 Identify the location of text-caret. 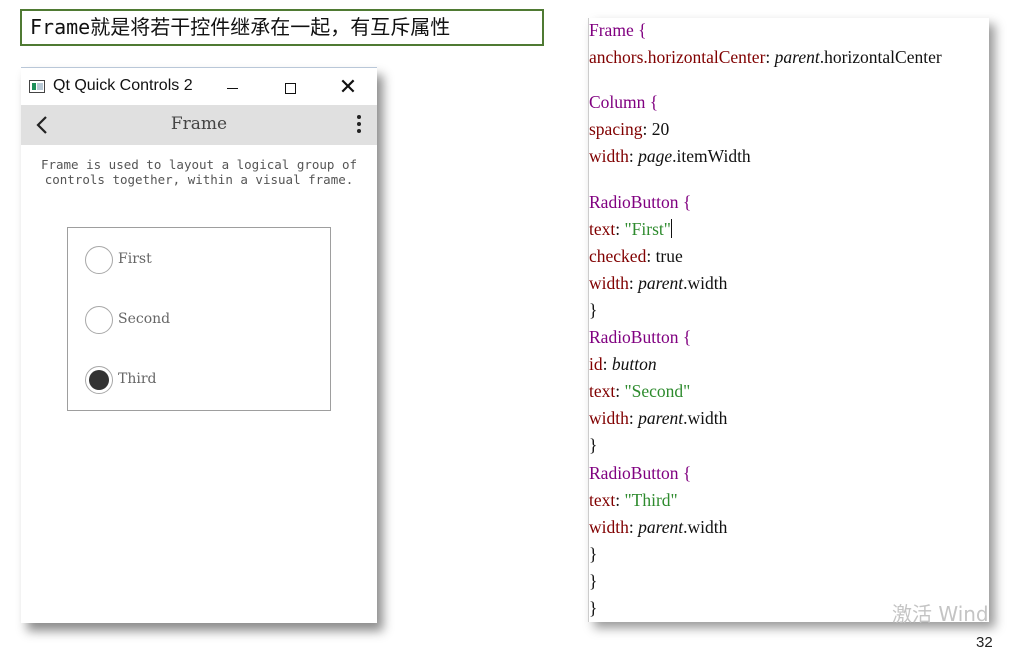
(671, 228).